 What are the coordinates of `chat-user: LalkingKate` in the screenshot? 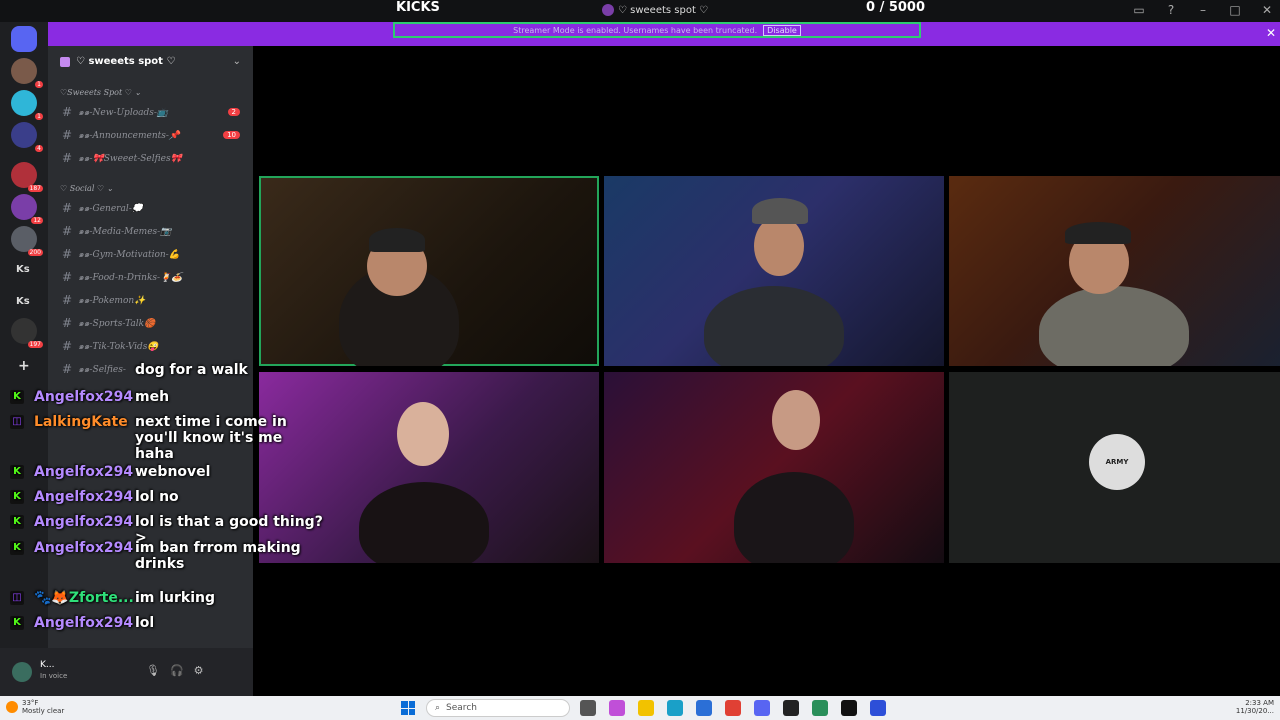 It's located at (81, 422).